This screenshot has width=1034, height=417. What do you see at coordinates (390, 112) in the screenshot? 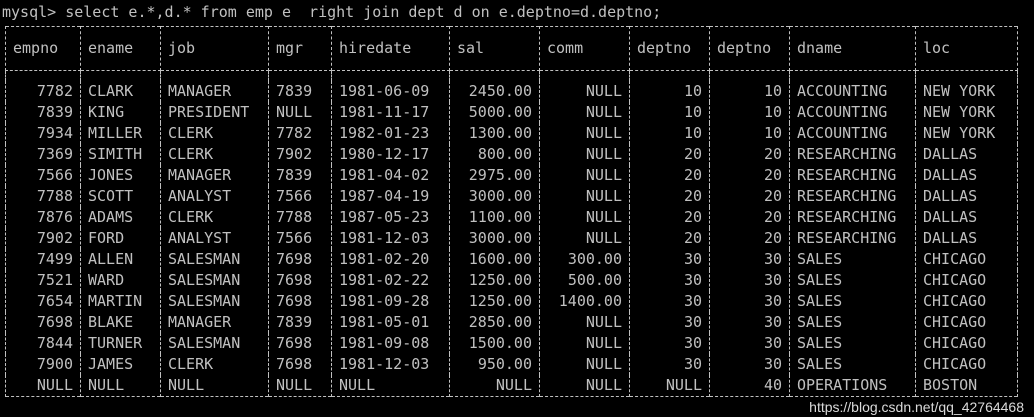
I see `cell-hiredate: 1981-11-17` at bounding box center [390, 112].